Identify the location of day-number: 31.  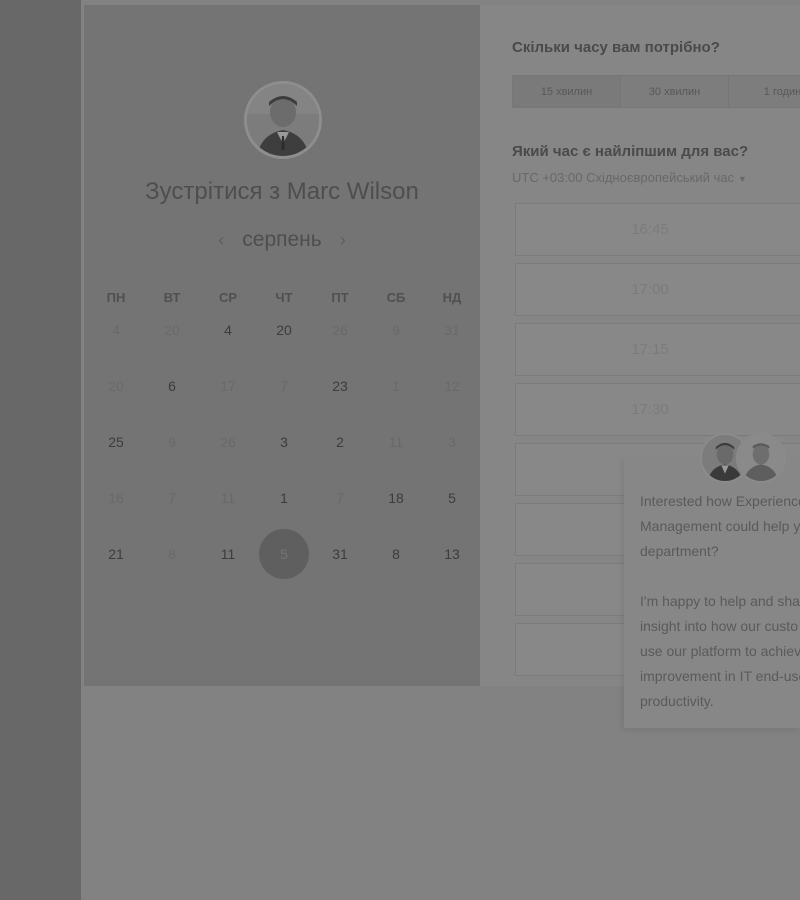
(452, 330).